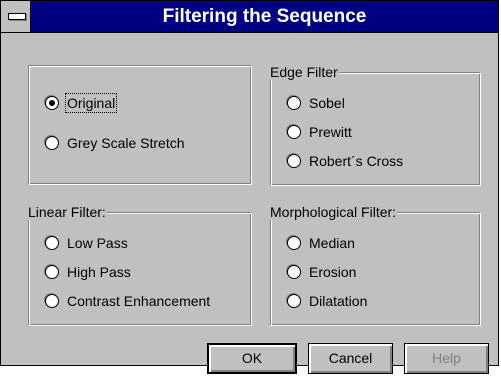  Describe the element at coordinates (91, 103) in the screenshot. I see `radio-original-label: Original` at that location.